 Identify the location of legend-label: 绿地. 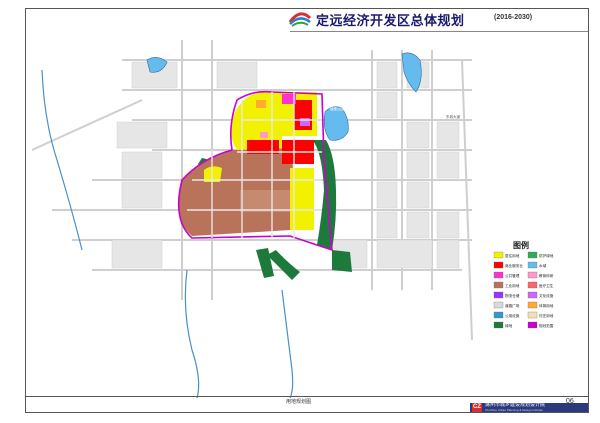
(509, 325).